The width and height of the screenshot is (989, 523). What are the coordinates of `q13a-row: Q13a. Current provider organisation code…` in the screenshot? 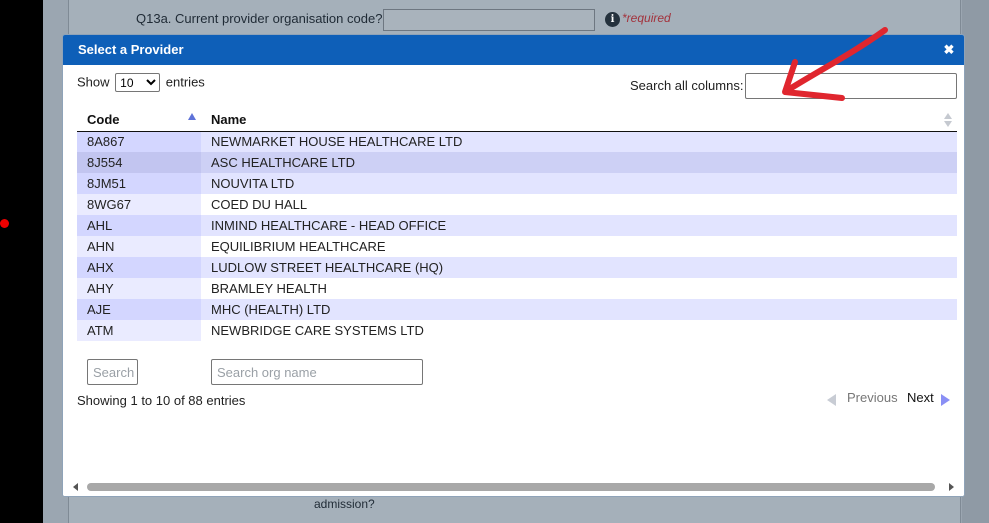 It's located at (494, 20).